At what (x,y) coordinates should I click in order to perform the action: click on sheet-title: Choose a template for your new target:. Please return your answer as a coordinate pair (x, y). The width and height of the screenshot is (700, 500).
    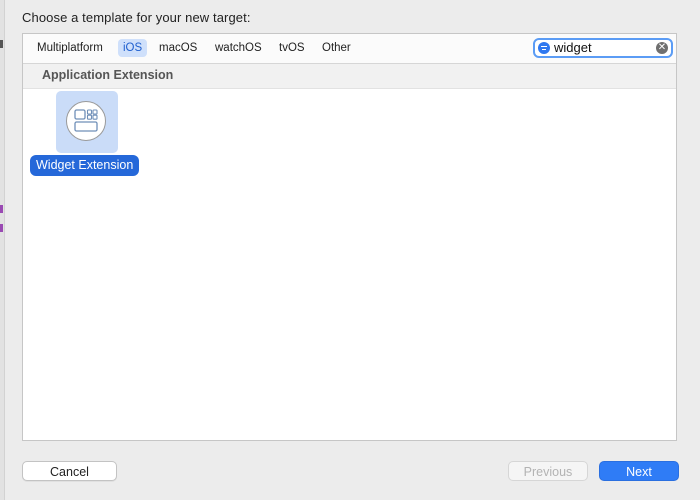
    Looking at the image, I should click on (136, 17).